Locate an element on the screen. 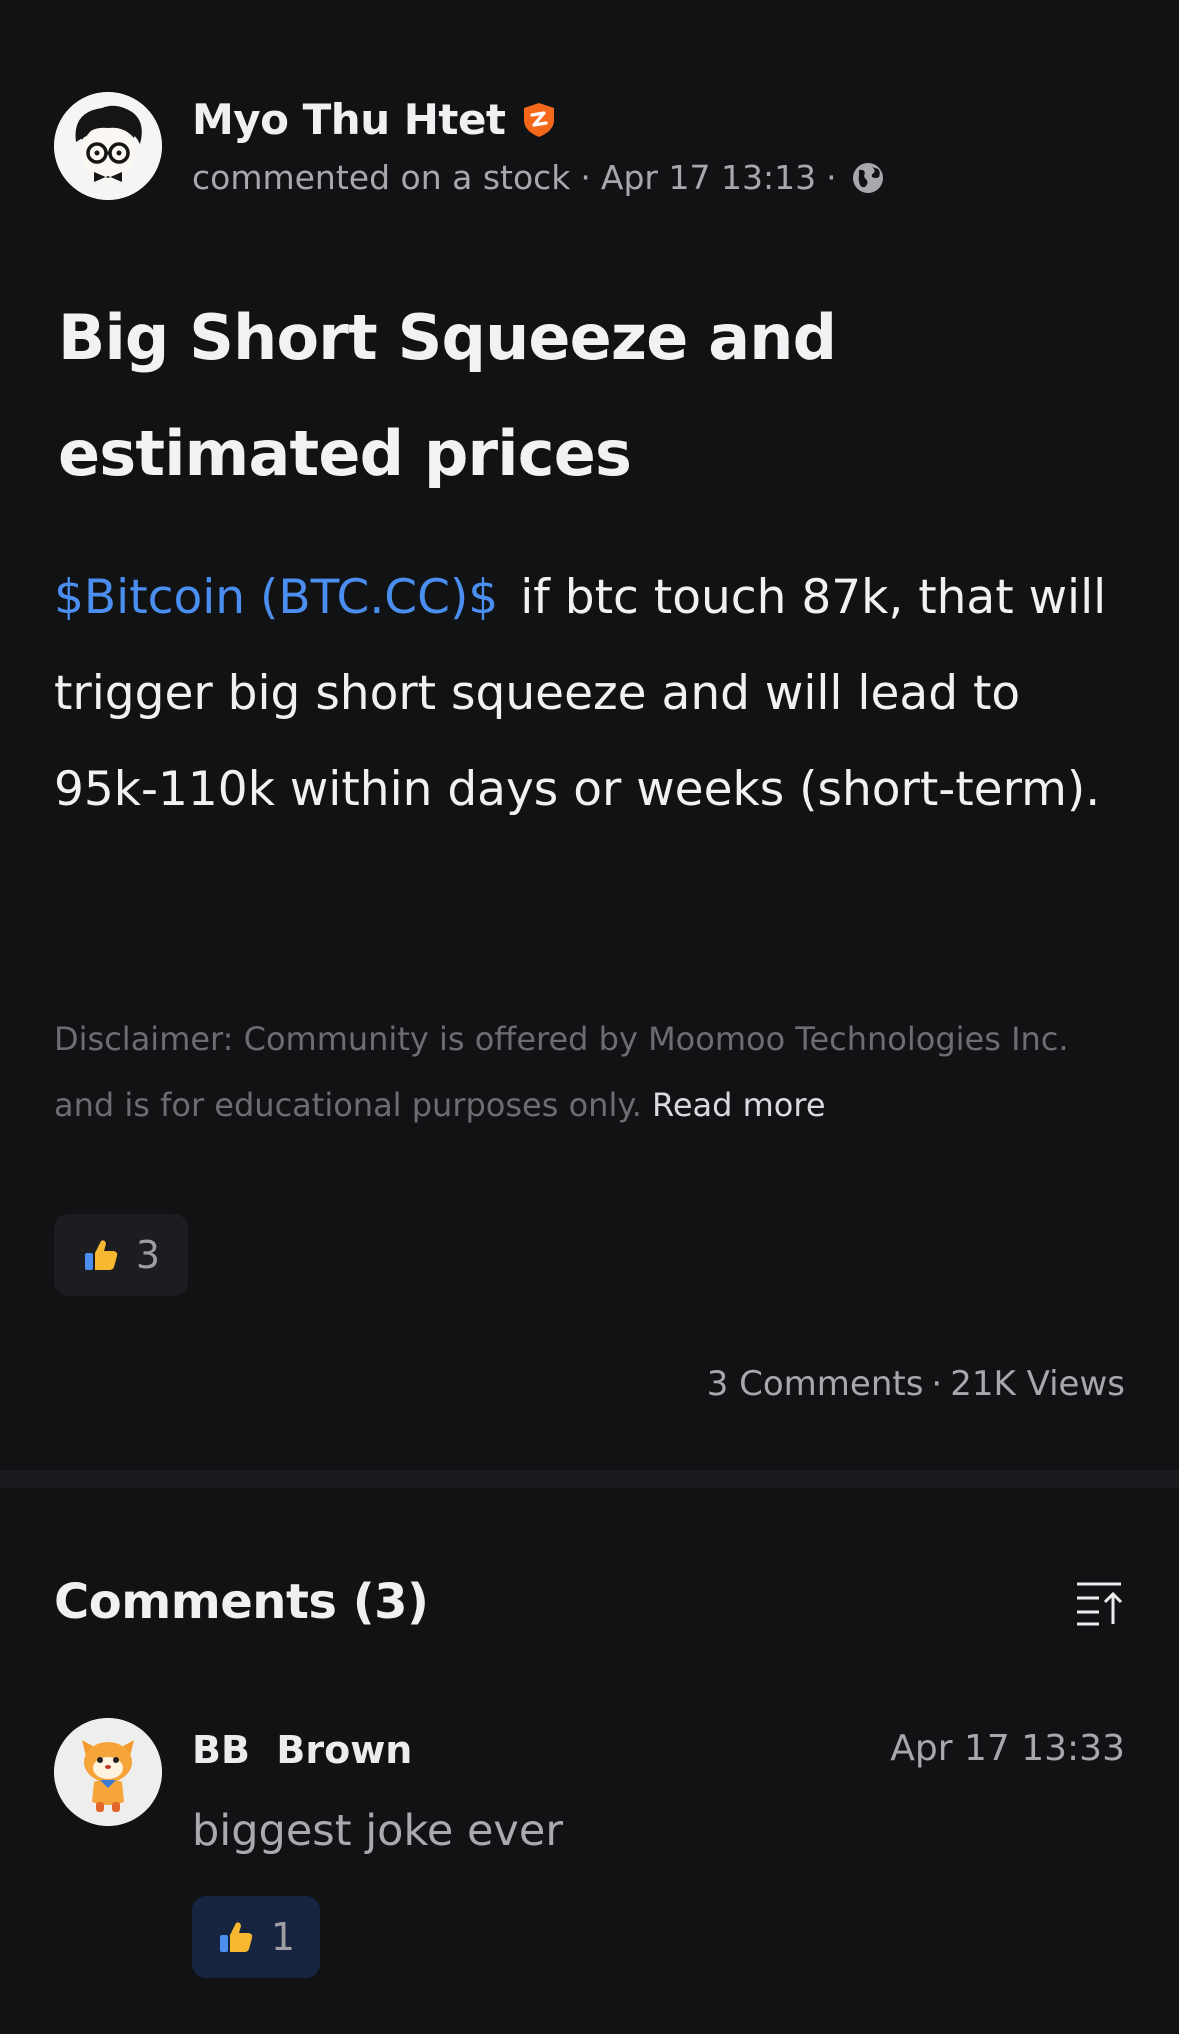  post-stats: 3 Comments · 21K Views is located at coordinates (916, 1384).